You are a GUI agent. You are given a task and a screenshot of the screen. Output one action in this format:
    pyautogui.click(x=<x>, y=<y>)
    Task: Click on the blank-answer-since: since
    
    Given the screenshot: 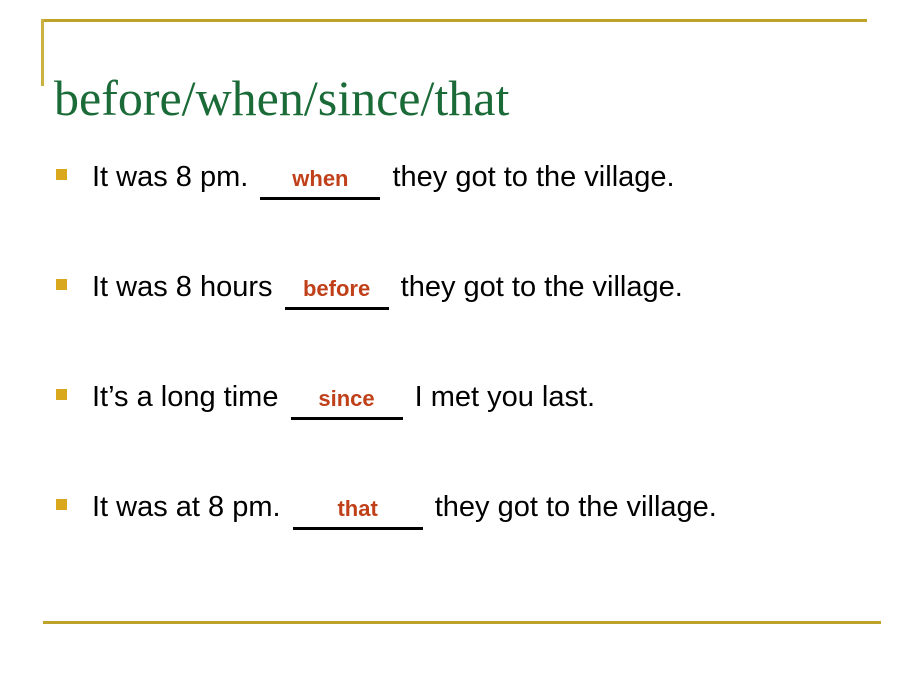 What is the action you would take?
    pyautogui.click(x=346, y=402)
    